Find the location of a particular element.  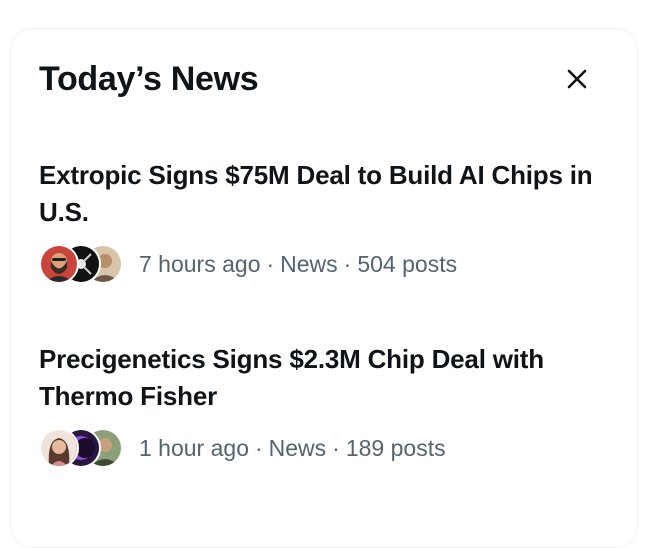

news-meta-text: 7 hours ago · News · 504 posts is located at coordinates (298, 264).